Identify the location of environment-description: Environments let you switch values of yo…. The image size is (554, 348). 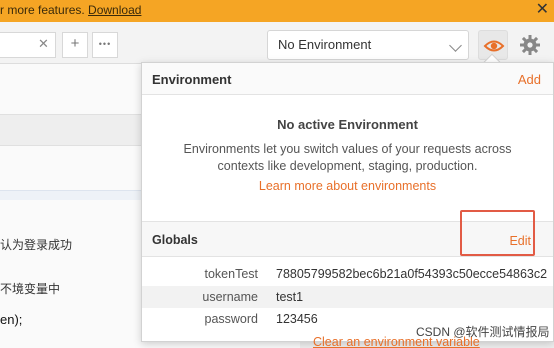
(347, 157).